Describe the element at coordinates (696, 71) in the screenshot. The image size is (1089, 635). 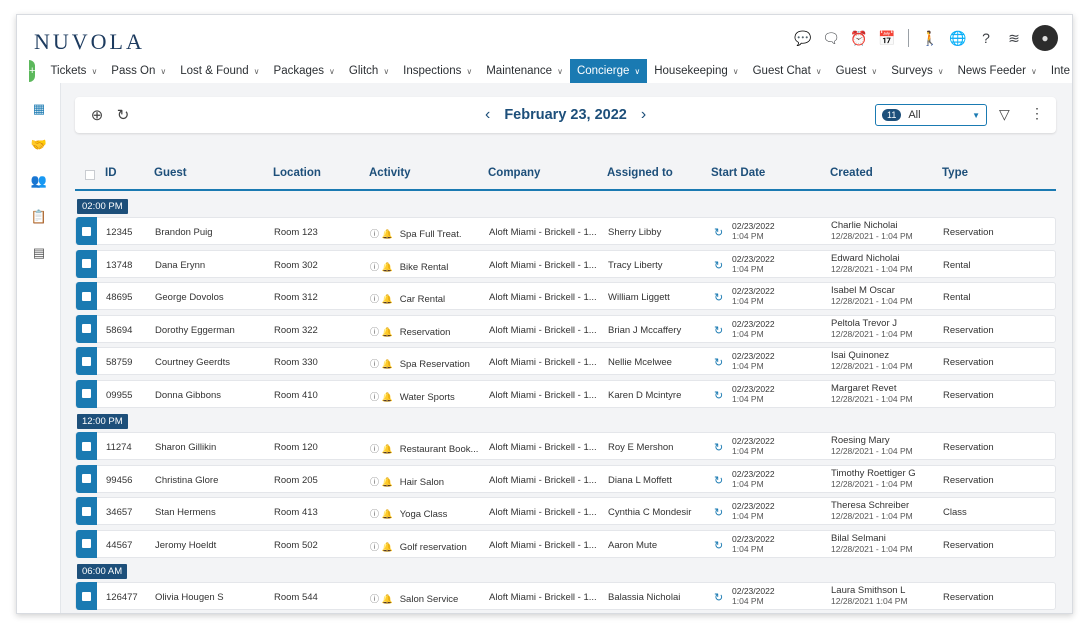
I see `nav-item-housekeeping: Housekeeping ∨` at that location.